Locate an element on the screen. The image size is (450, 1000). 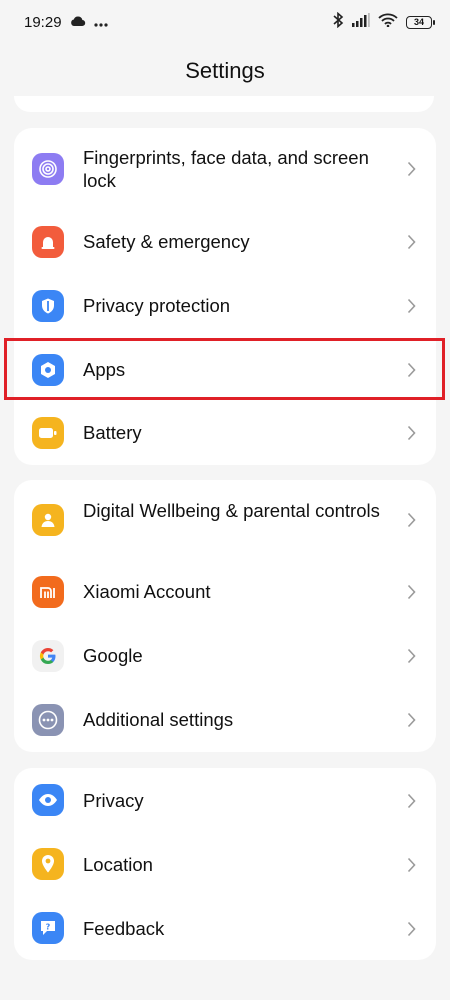
feedback-icon: ? is located at coordinates (48, 928).